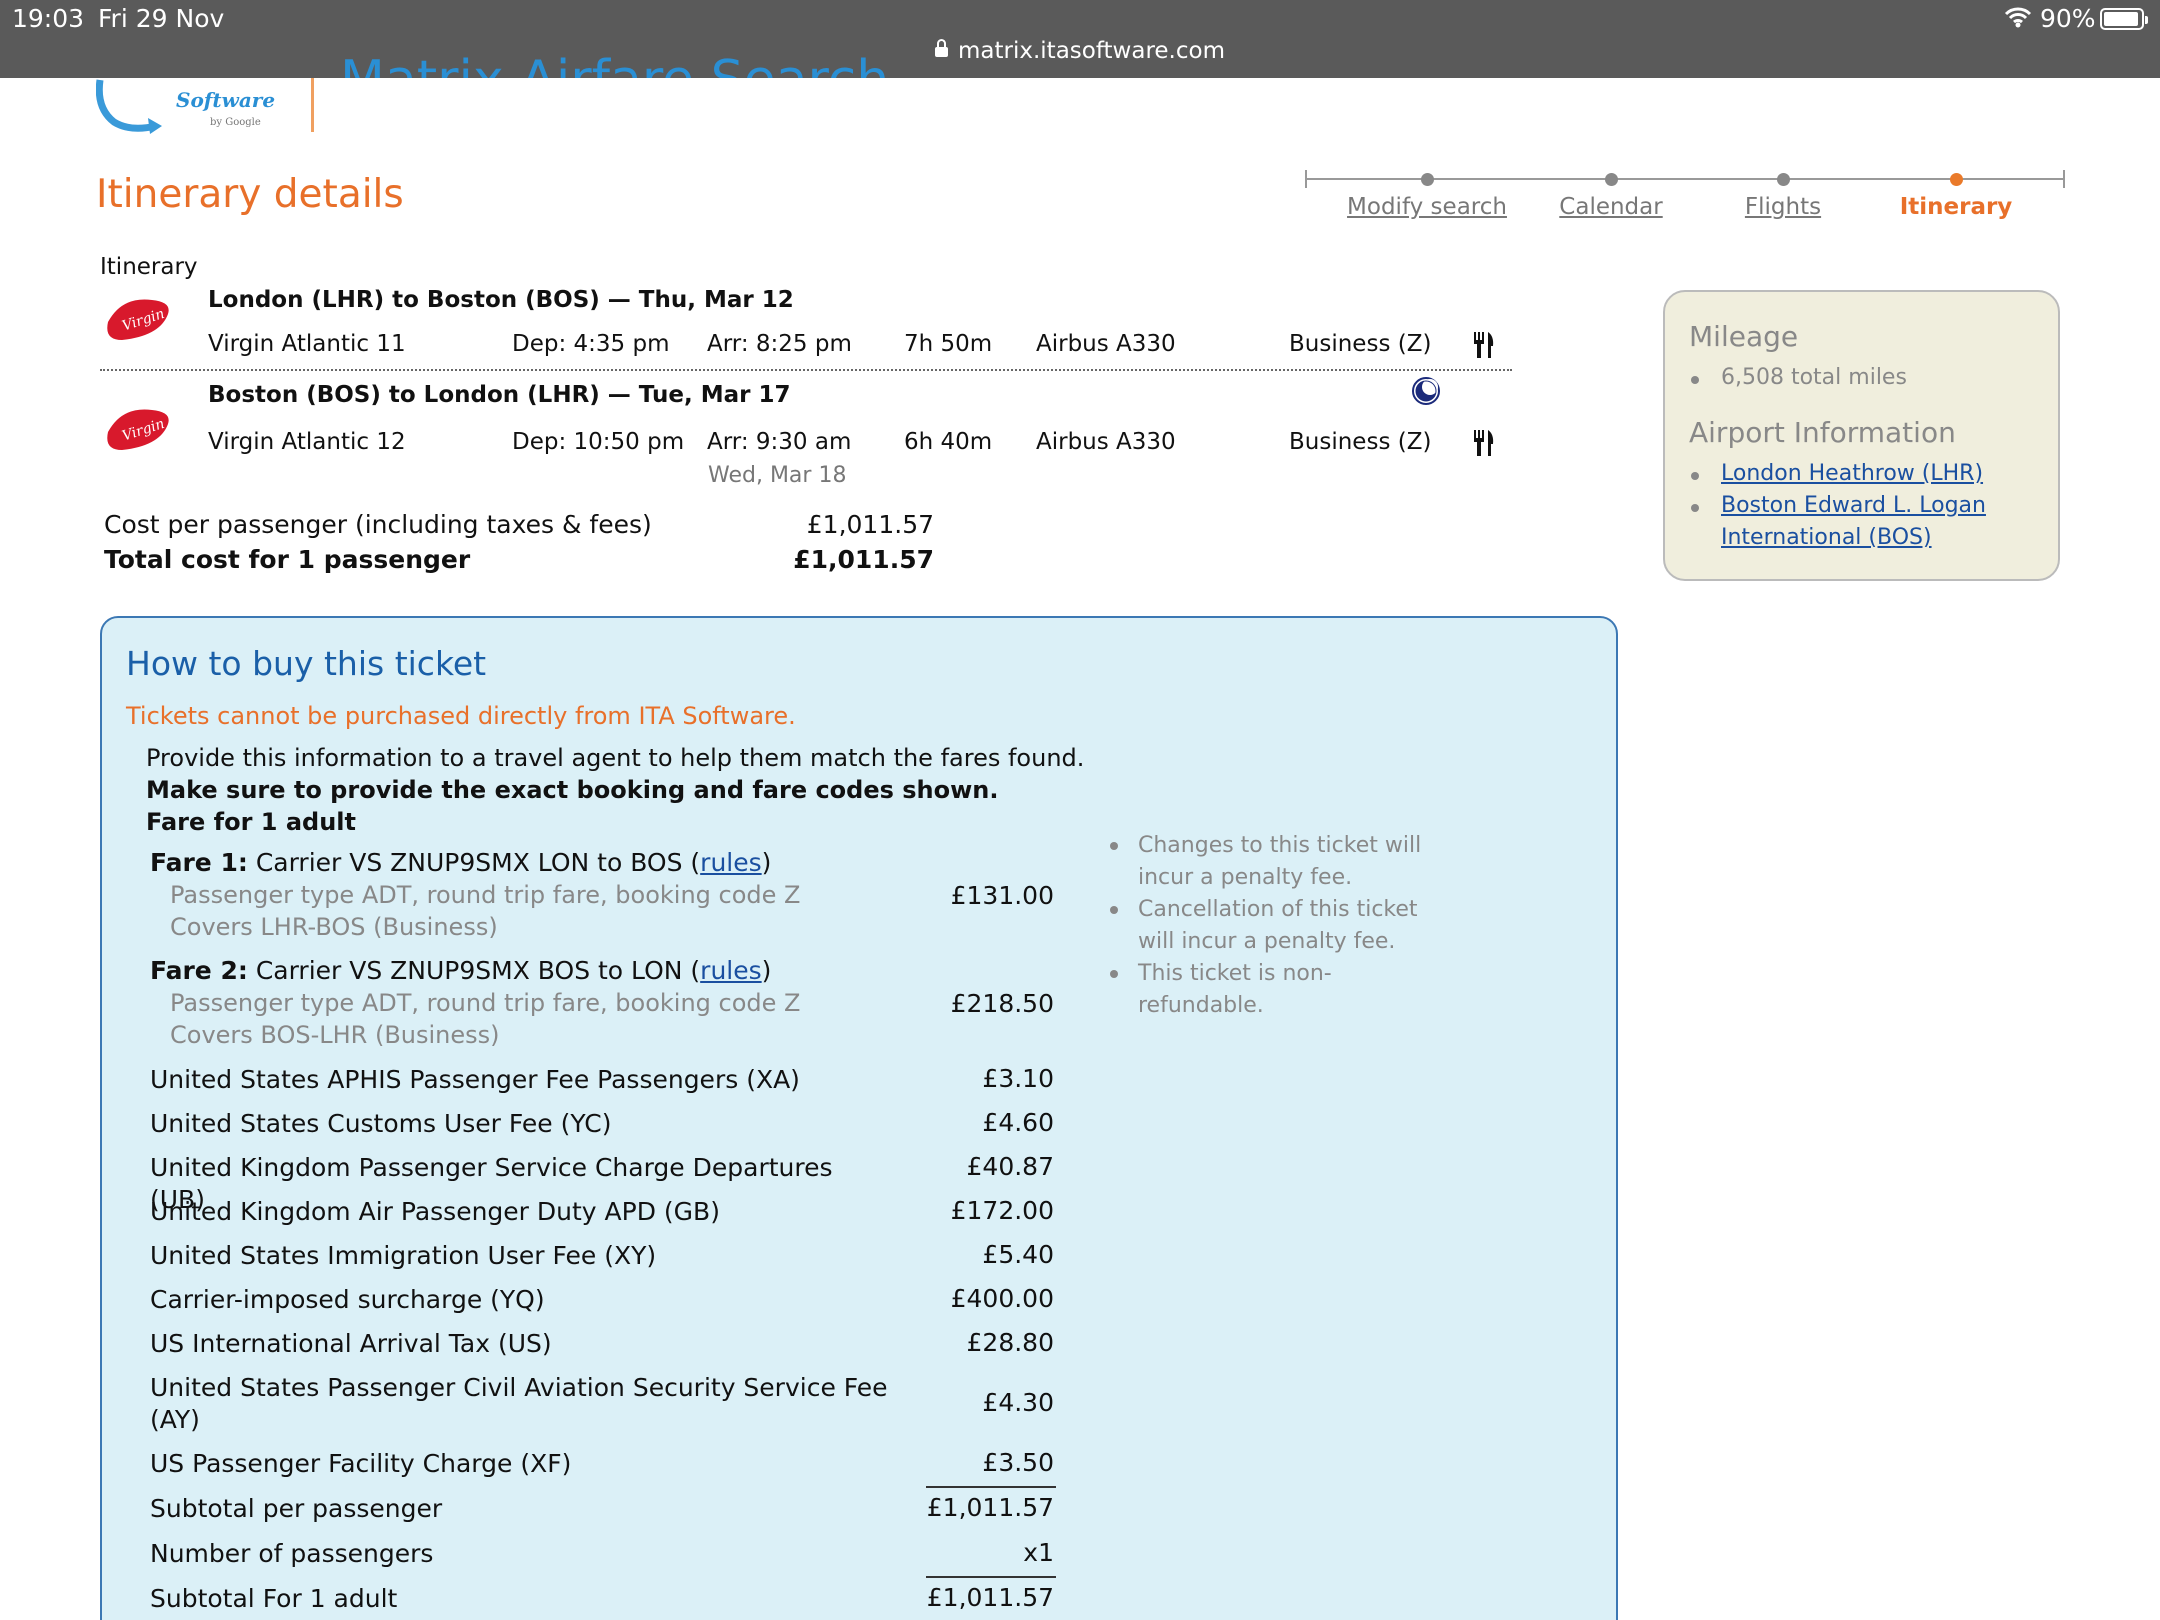  Describe the element at coordinates (287, 559) in the screenshot. I see `total-cost-label: Total cost for 1 passenger` at that location.